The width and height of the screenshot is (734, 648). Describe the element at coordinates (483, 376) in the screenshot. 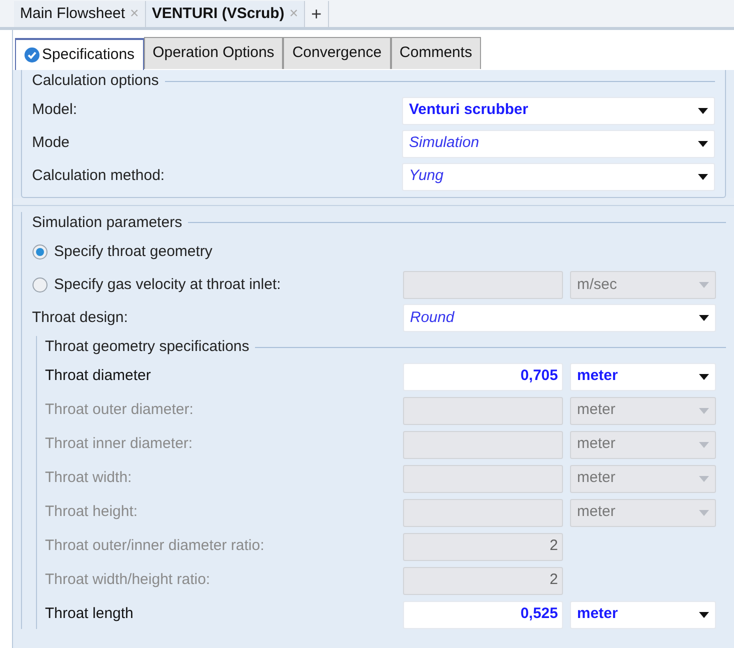

I see `input-field: 0,705` at that location.